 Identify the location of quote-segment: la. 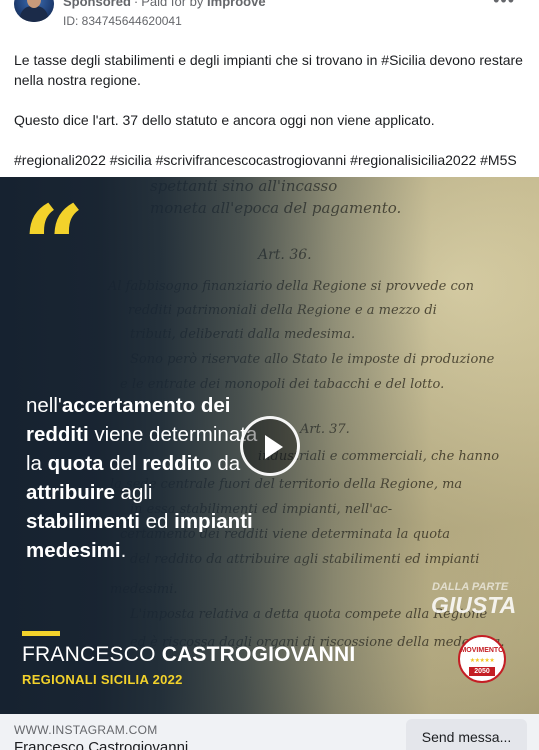
(37, 463).